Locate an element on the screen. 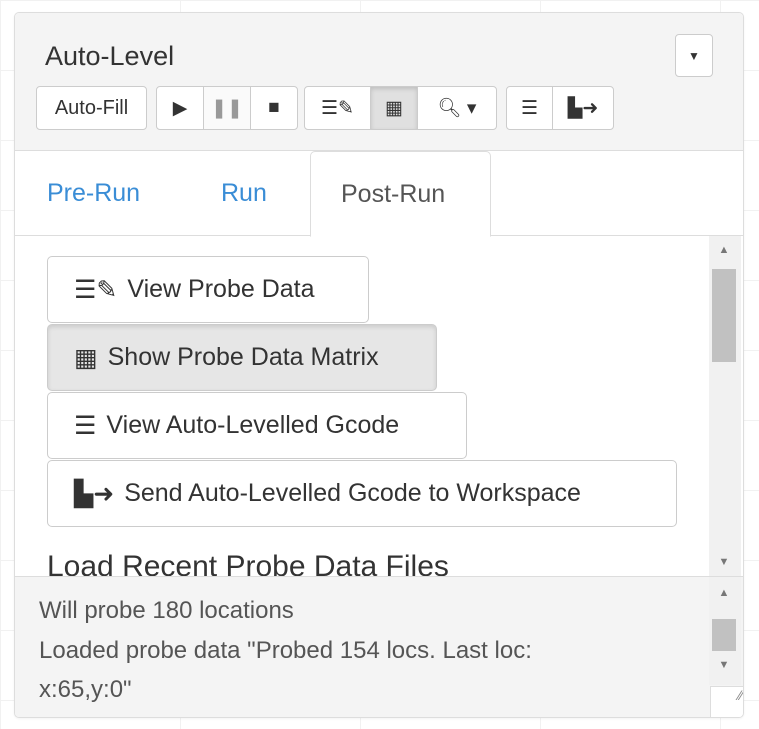 Image resolution: width=759 pixels, height=729 pixels. show-probe-matrix-action: ▦ Show Probe Data Matrix is located at coordinates (242, 357).